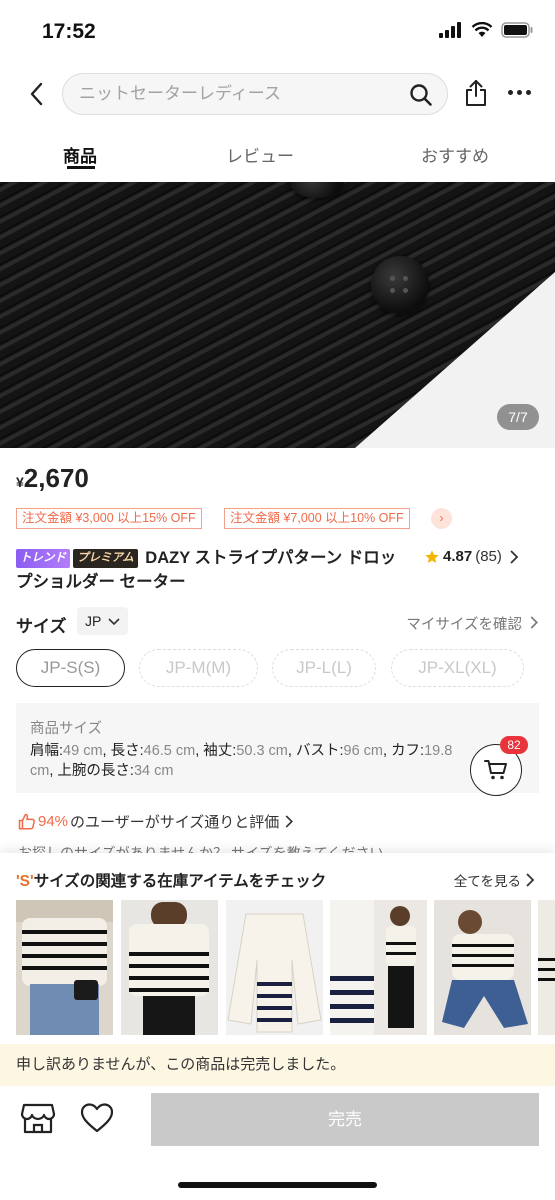  I want to click on rating-summary: 4.87 (85), so click(471, 556).